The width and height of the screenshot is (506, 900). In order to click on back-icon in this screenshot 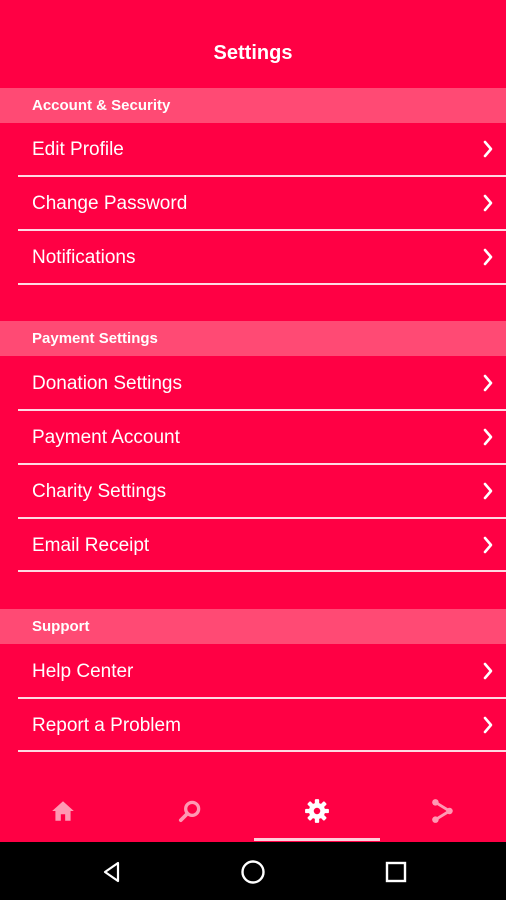, I will do `click(111, 872)`.